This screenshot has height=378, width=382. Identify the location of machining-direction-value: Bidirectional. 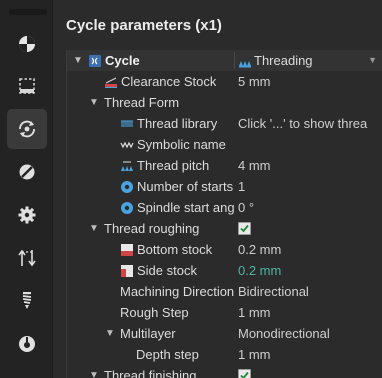
(310, 291).